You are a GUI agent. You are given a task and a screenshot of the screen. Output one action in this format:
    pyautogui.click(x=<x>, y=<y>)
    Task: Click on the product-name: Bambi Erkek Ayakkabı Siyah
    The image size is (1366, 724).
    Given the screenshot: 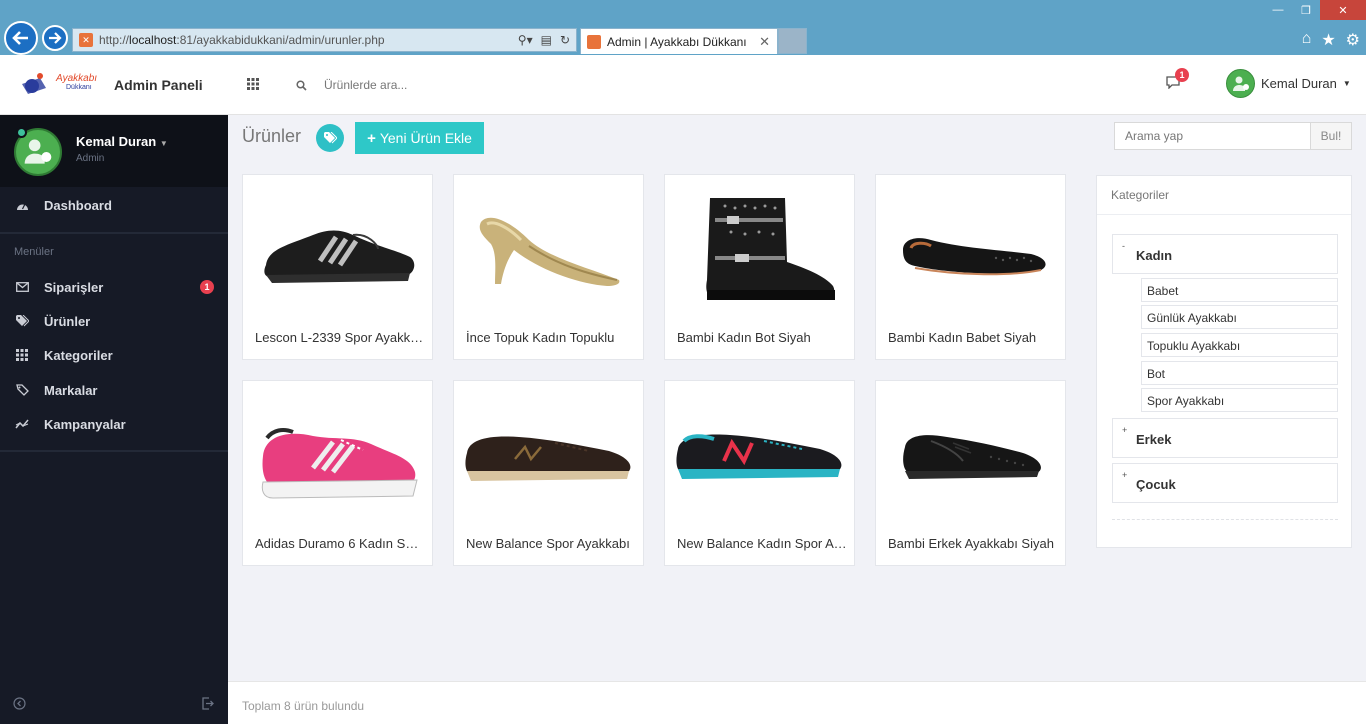 What is the action you would take?
    pyautogui.click(x=971, y=543)
    